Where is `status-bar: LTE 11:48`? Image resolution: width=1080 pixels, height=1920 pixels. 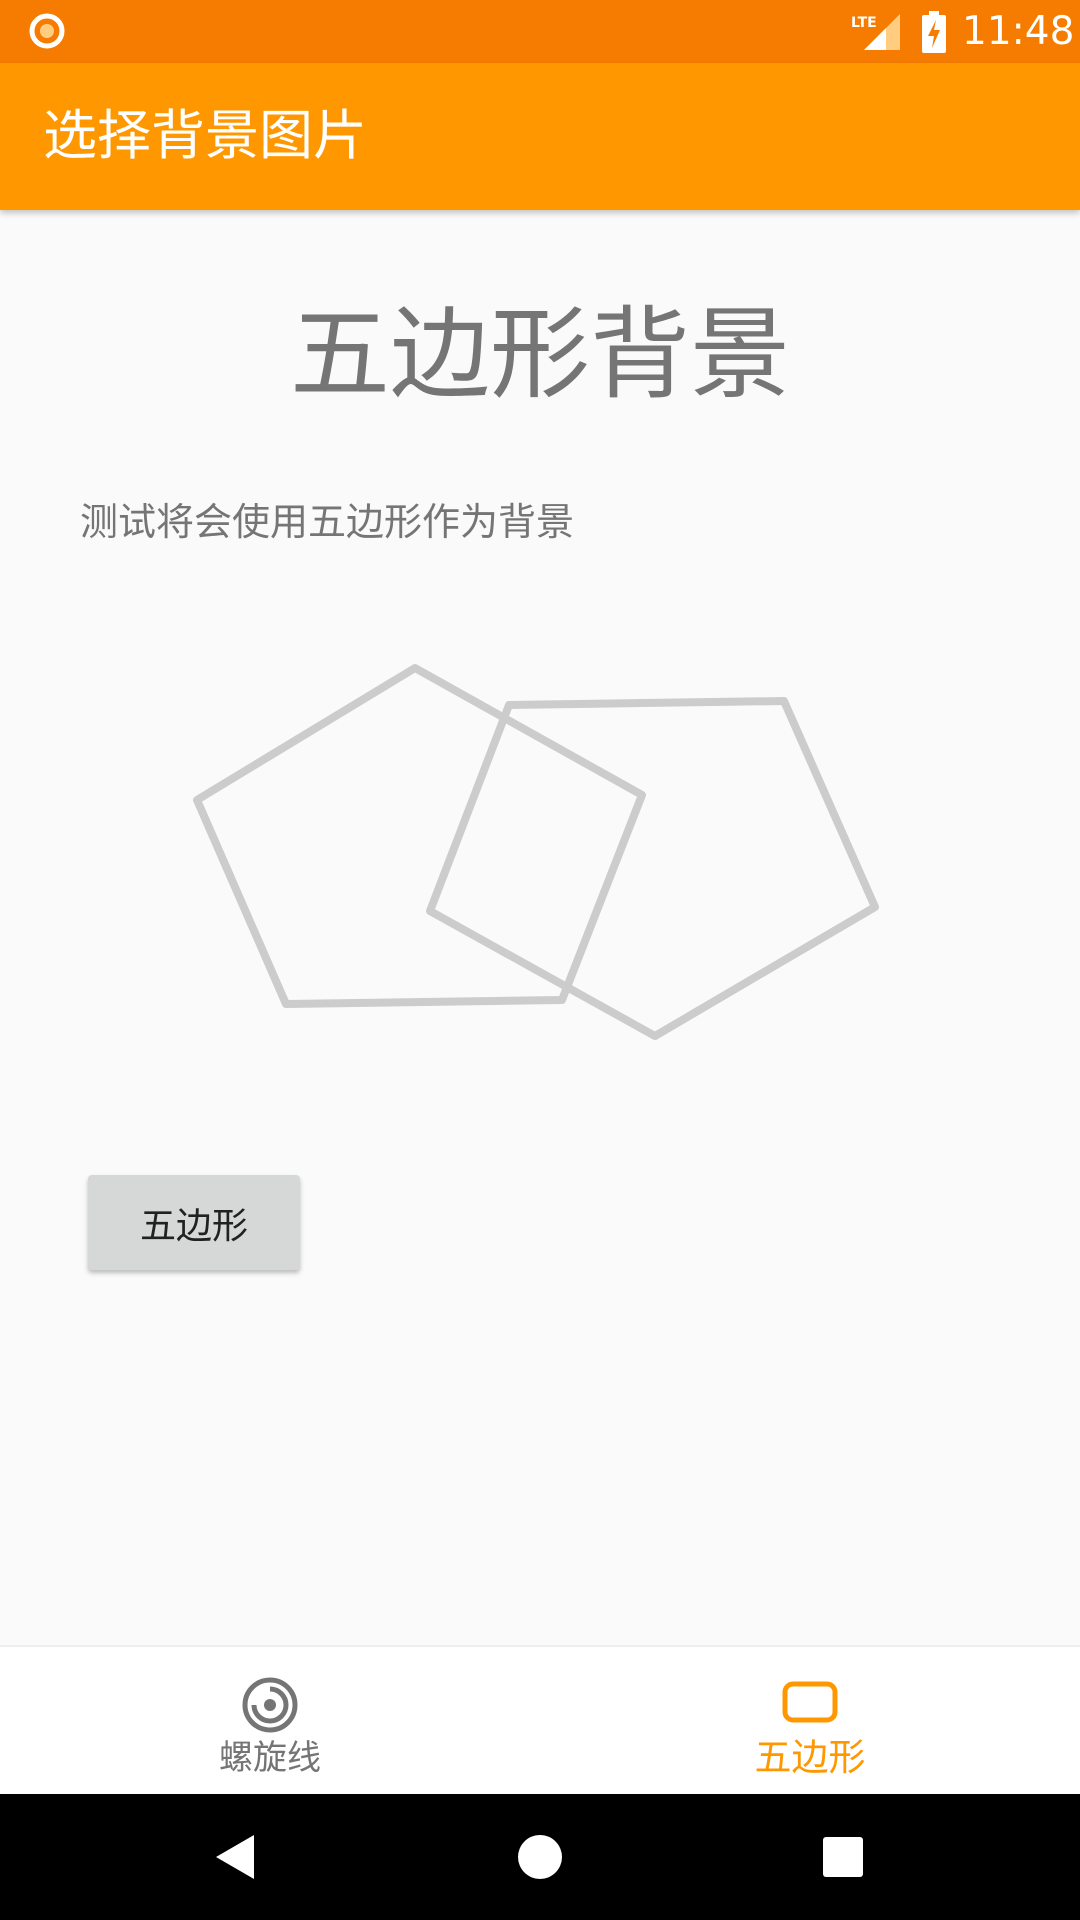 status-bar: LTE 11:48 is located at coordinates (540, 31).